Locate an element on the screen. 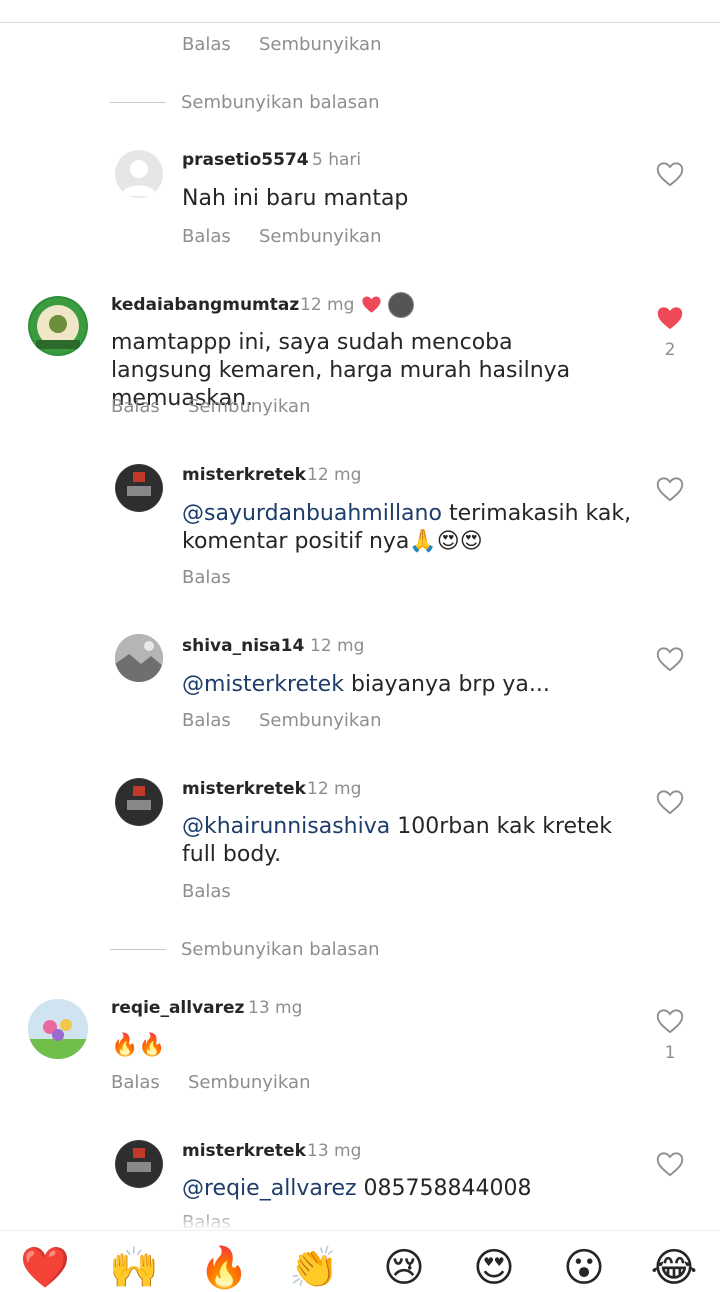 Image resolution: width=720 pixels, height=1292 pixels. scroll-fade is located at coordinates (360, 1221).